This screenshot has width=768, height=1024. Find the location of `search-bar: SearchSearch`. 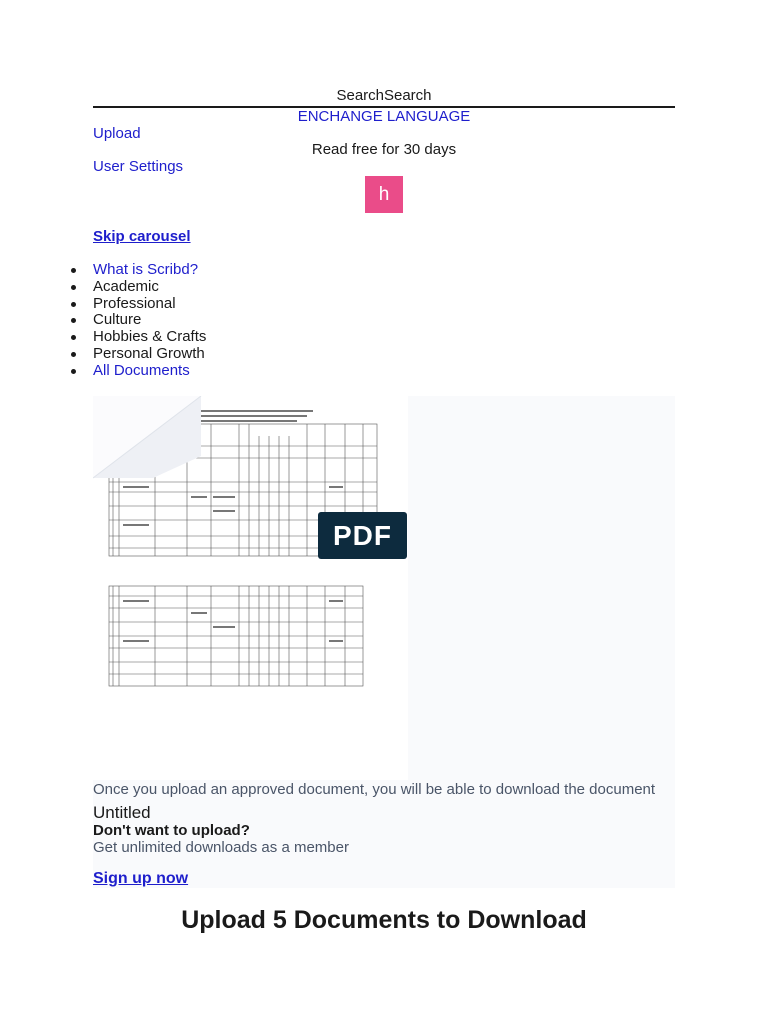

search-bar: SearchSearch is located at coordinates (384, 97).